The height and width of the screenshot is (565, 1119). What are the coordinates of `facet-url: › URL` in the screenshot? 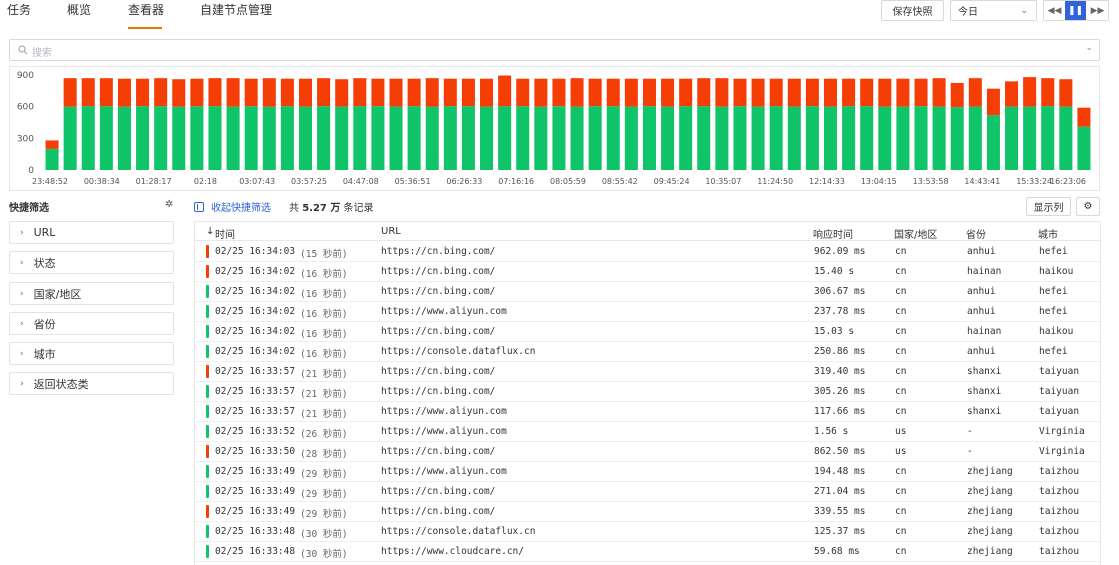 It's located at (91, 232).